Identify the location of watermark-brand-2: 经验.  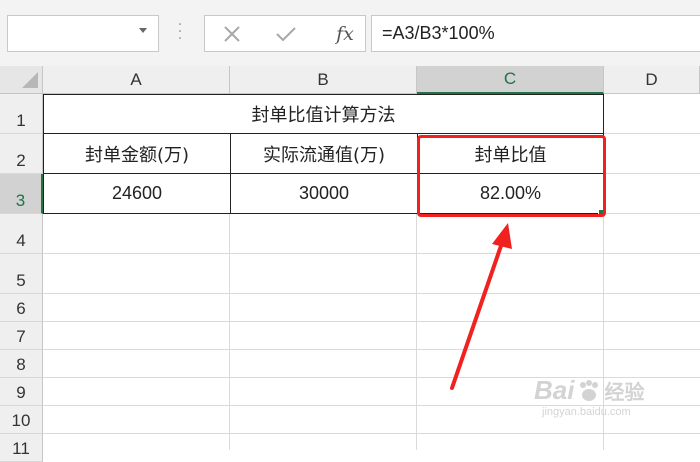
(624, 392).